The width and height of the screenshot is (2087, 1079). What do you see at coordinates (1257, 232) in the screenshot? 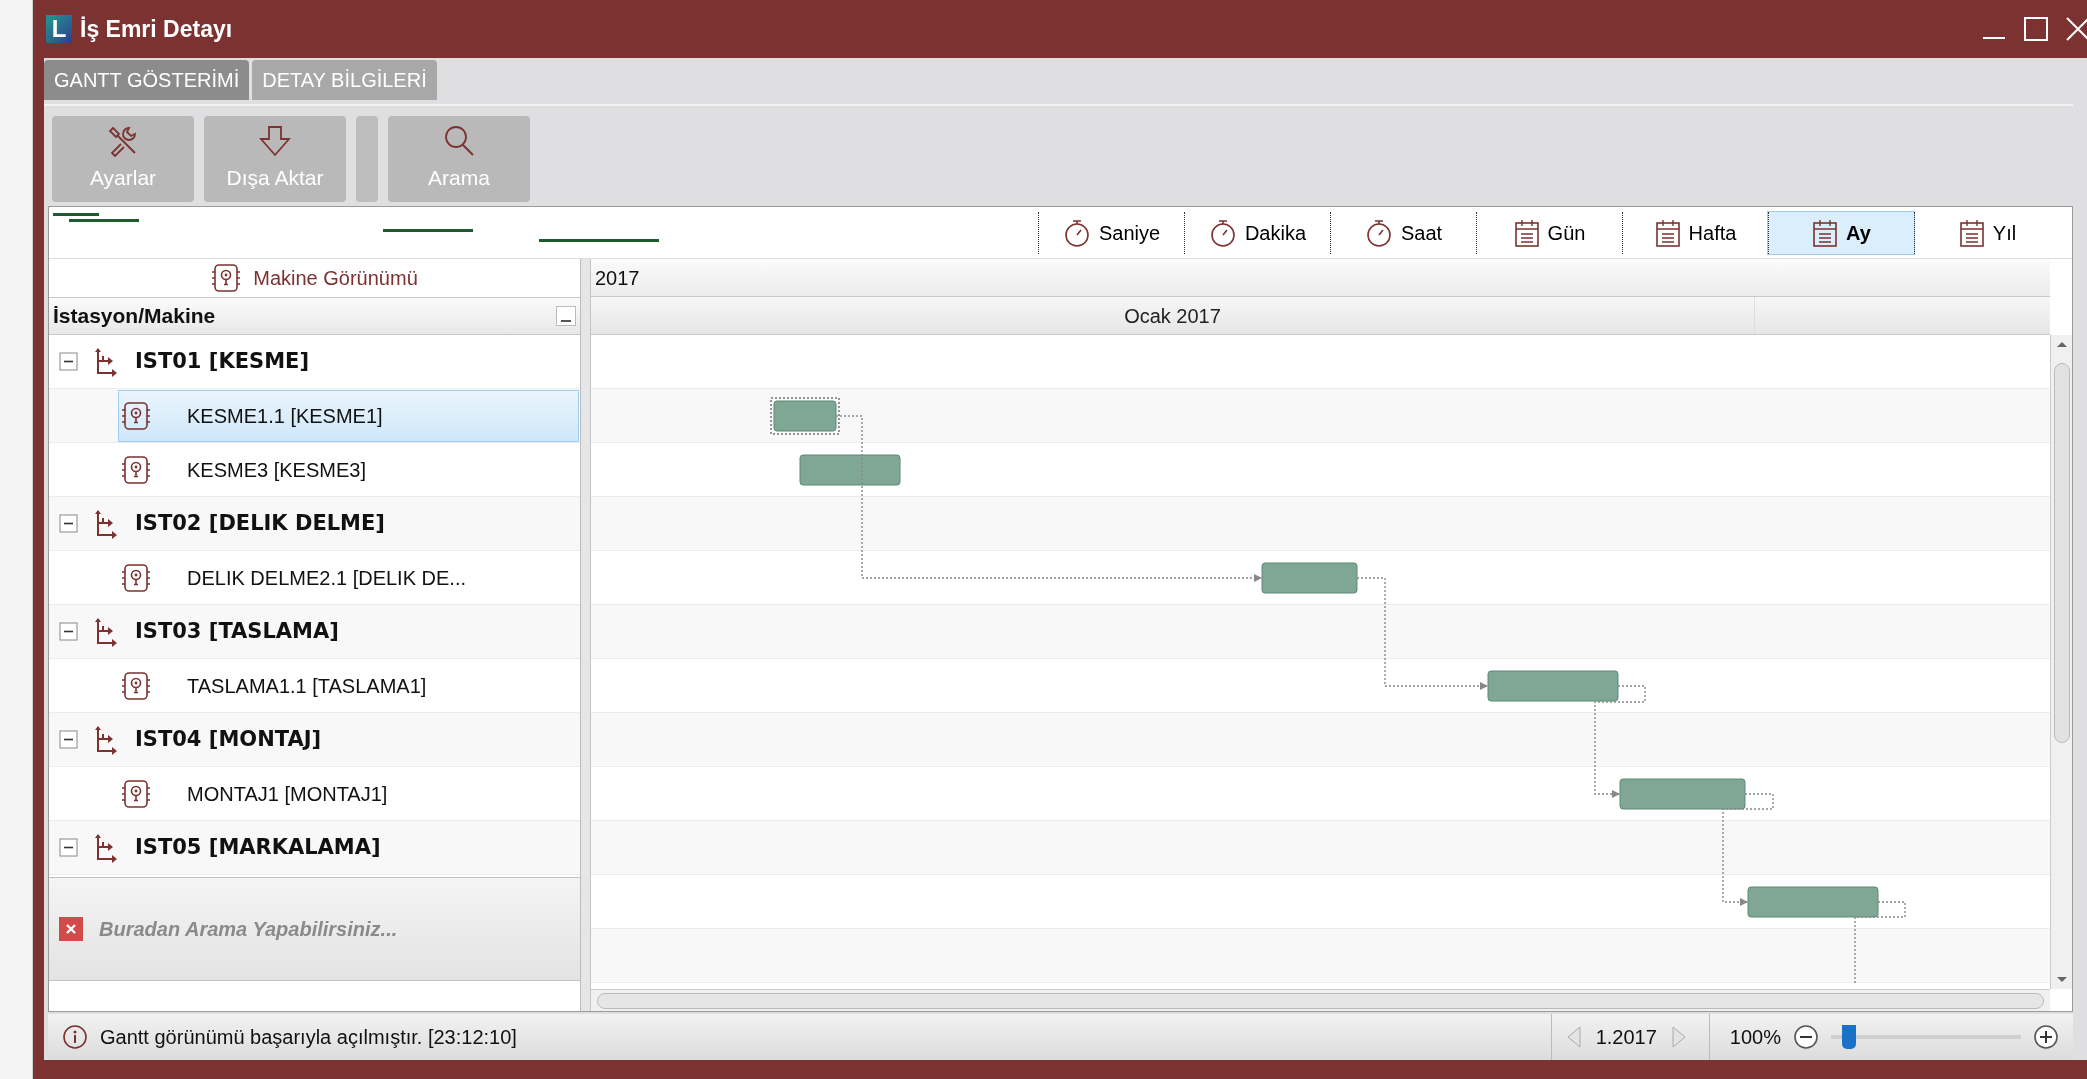
I see `time-scale-button: Dakika` at bounding box center [1257, 232].